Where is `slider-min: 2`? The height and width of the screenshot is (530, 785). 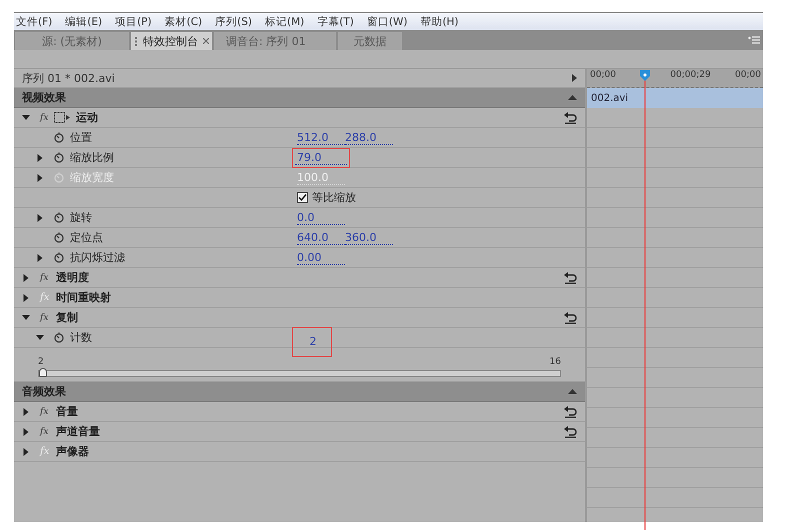
slider-min: 2 is located at coordinates (41, 362).